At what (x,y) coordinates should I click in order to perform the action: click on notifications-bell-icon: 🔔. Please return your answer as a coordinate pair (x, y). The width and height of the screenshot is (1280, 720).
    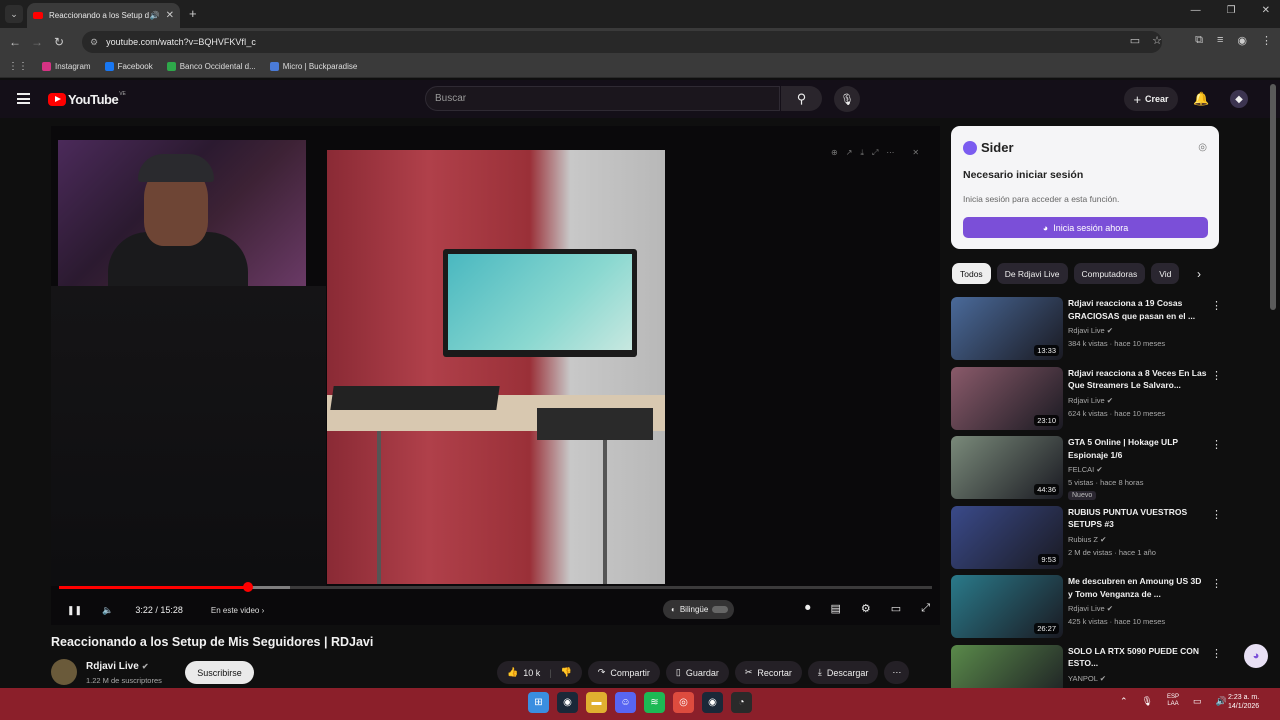
    Looking at the image, I should click on (1201, 99).